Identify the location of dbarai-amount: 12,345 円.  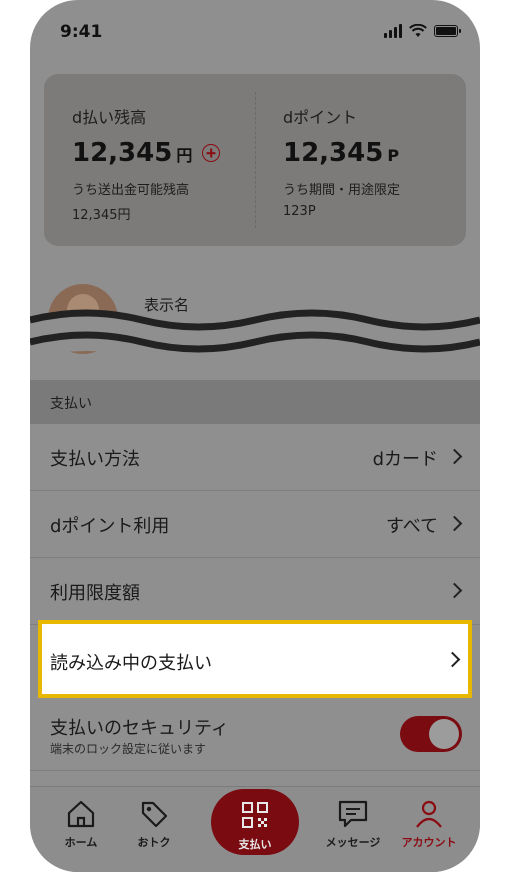
(146, 153).